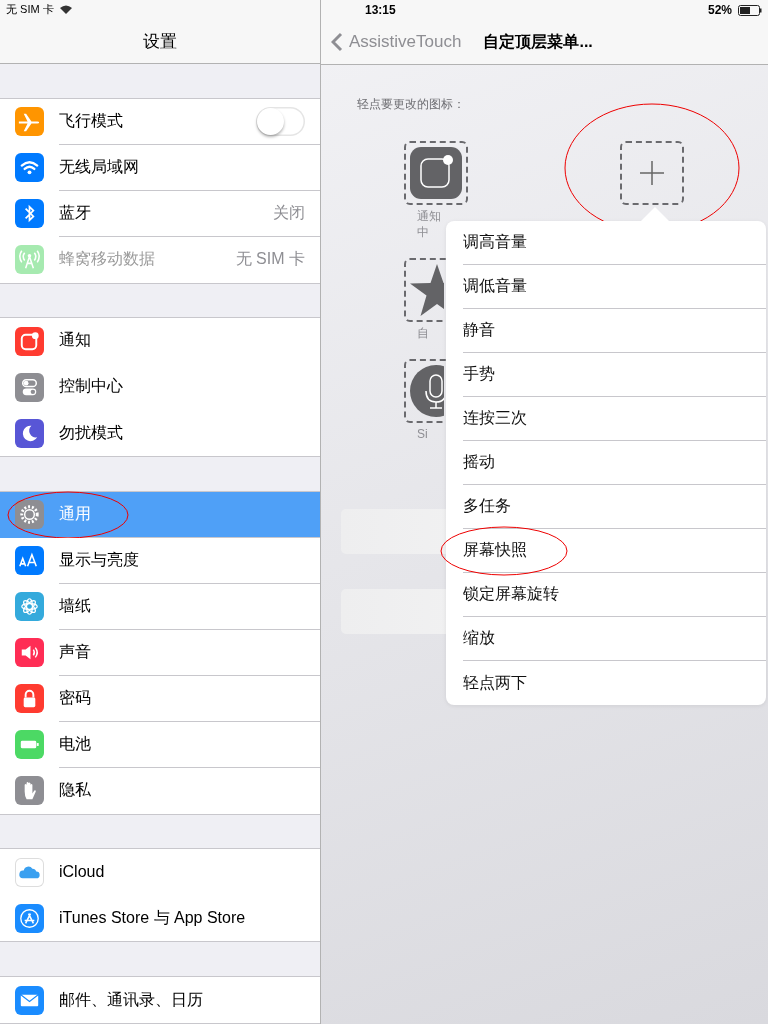 This screenshot has height=1024, width=768. I want to click on notification-center-icon, so click(436, 173).